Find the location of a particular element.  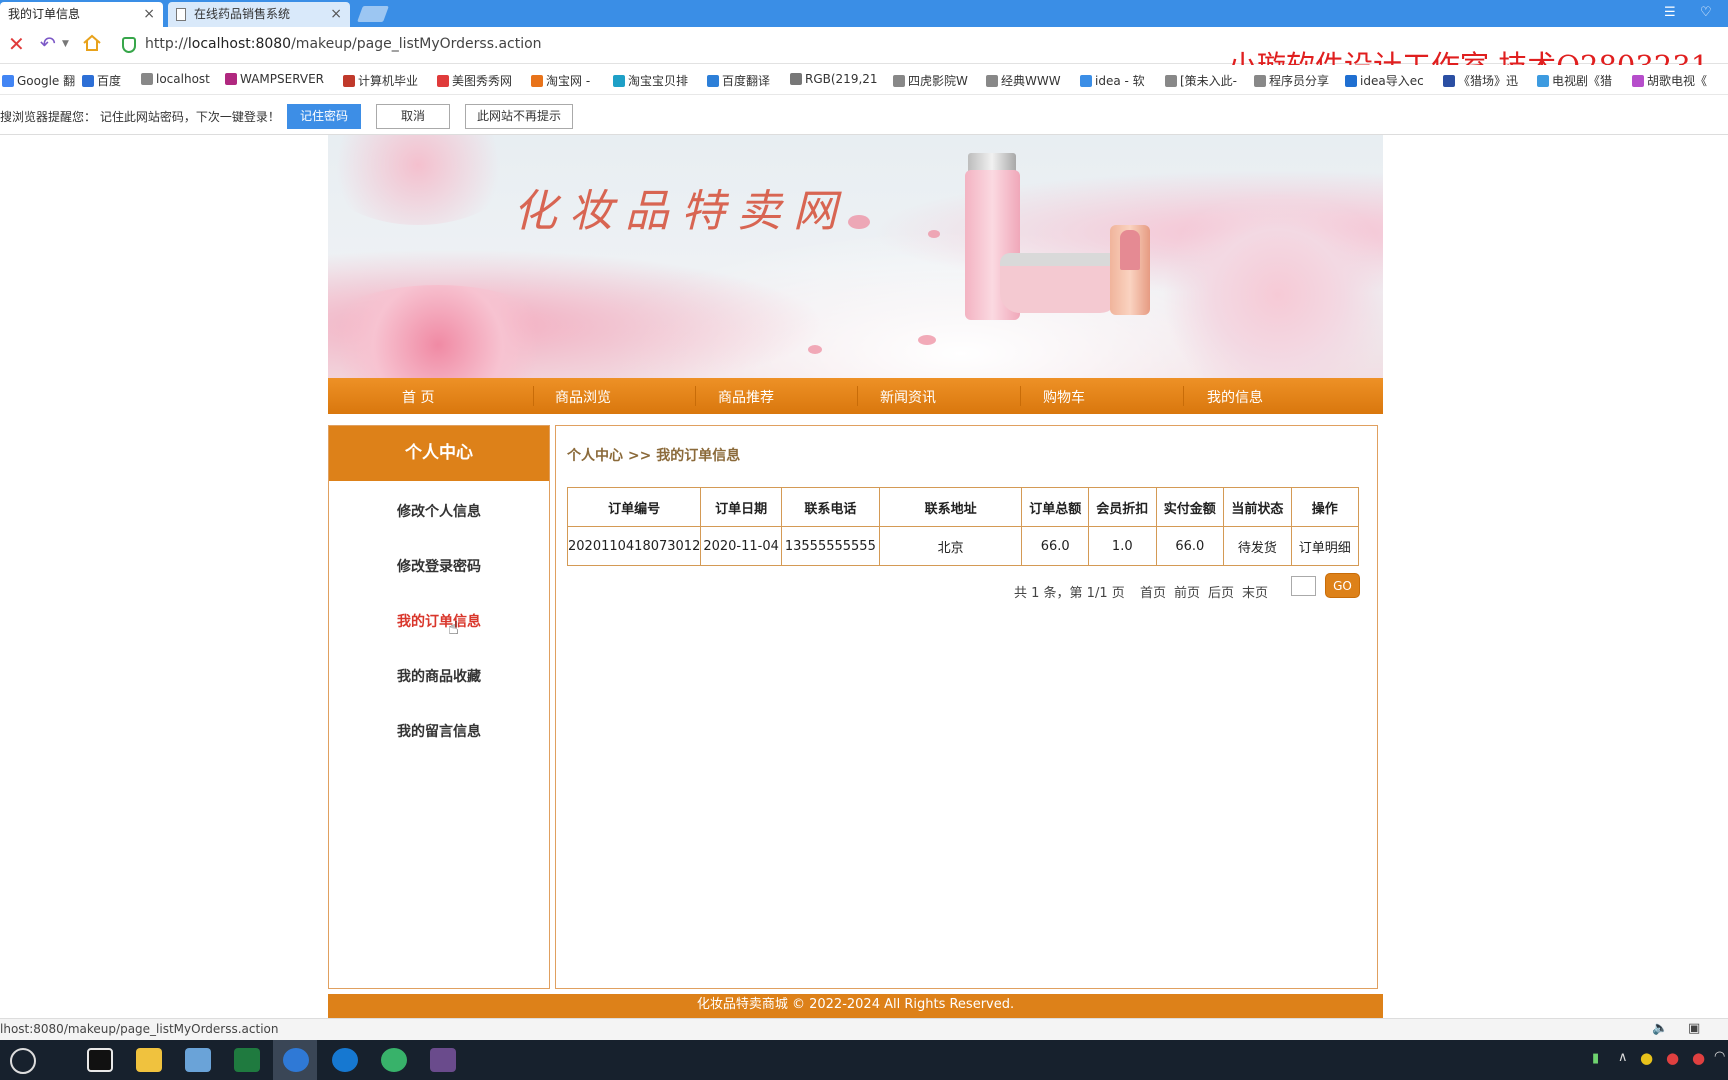

nav-home: 首 页 is located at coordinates (418, 397).